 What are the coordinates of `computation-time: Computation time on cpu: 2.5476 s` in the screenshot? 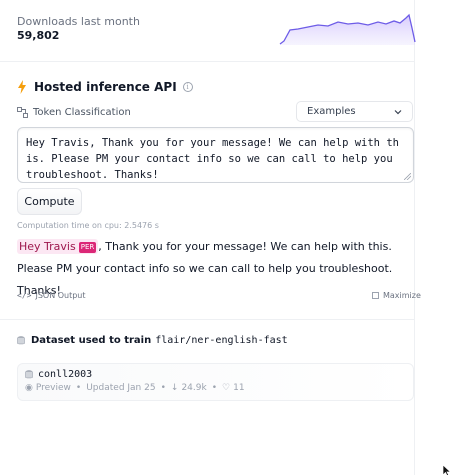 It's located at (88, 225).